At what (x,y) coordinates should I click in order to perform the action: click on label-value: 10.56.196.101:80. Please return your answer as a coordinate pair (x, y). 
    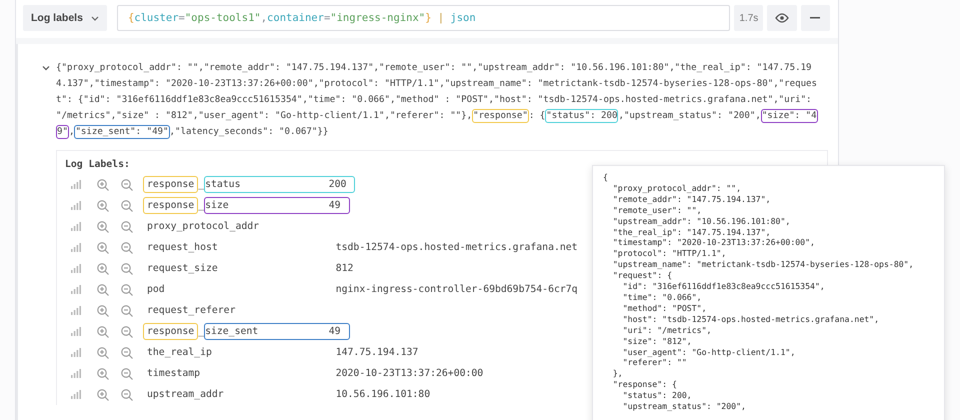
    Looking at the image, I should click on (383, 394).